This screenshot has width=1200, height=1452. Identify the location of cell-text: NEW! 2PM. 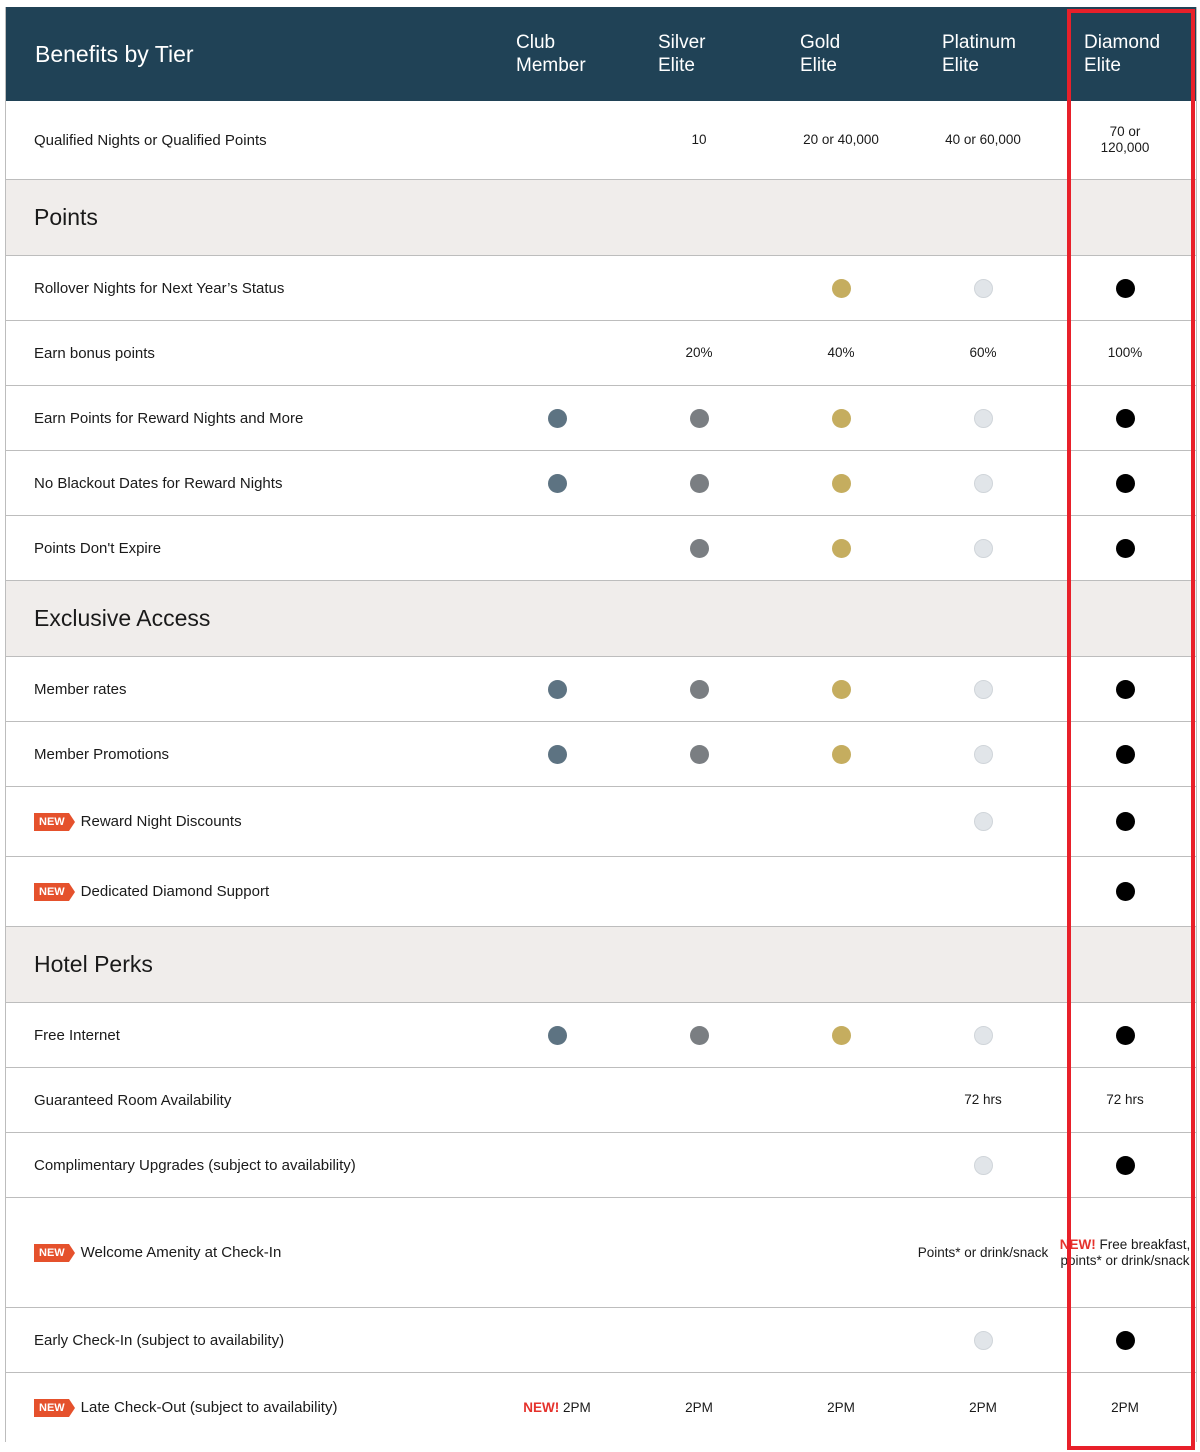
(557, 1407).